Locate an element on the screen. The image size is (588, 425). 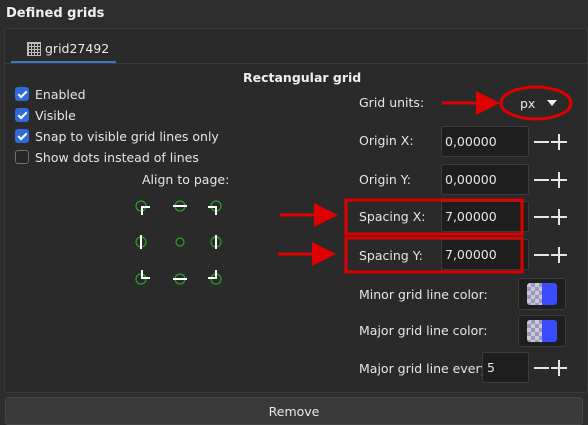
origin-x-label: Origin X: is located at coordinates (386, 140).